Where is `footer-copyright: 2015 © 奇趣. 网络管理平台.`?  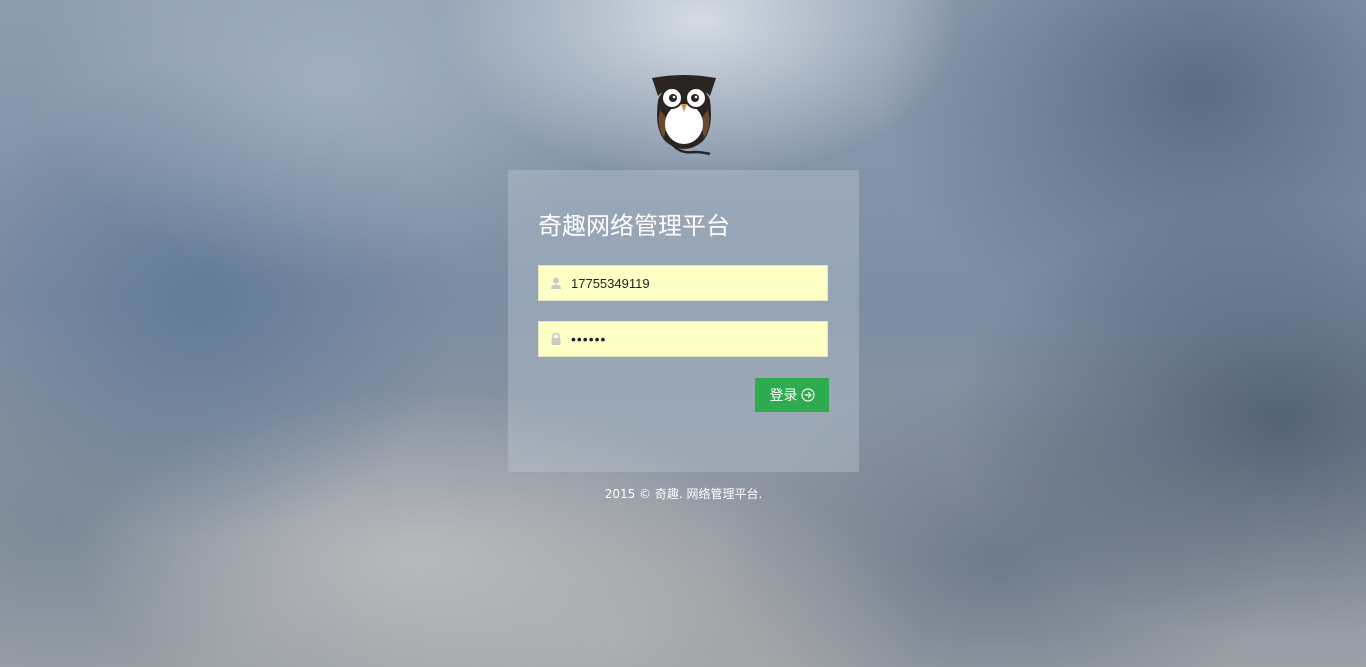 footer-copyright: 2015 © 奇趣. 网络管理平台. is located at coordinates (683, 494).